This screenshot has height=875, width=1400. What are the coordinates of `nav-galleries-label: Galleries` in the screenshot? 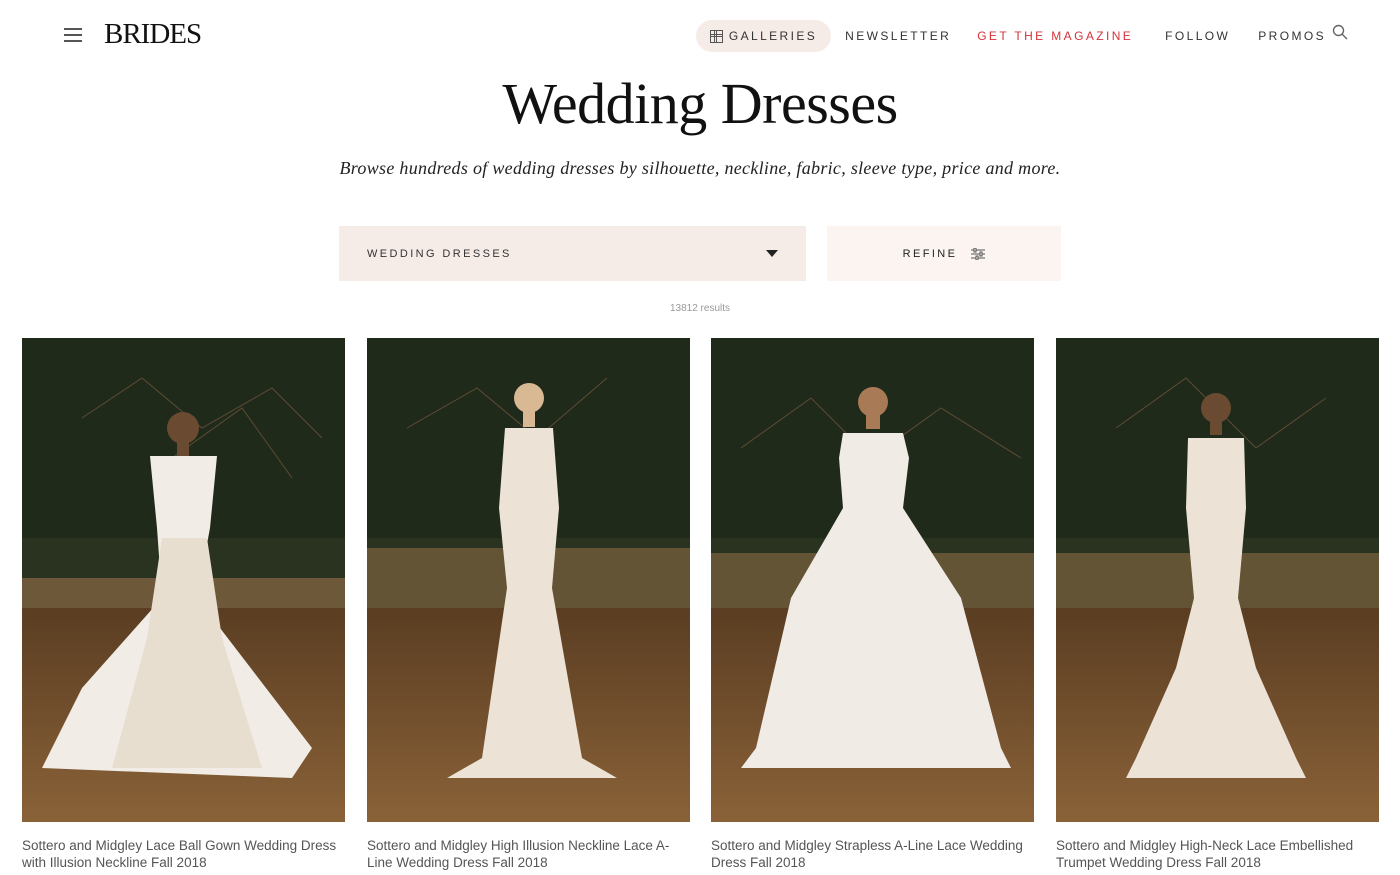 It's located at (773, 36).